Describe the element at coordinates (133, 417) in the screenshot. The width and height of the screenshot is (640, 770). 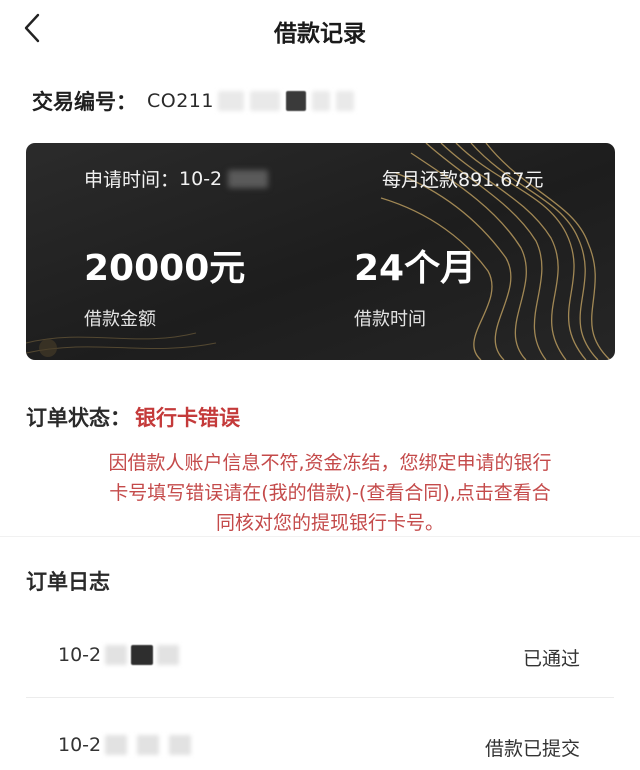
I see `order-status-row: 订单状态： 银行卡错误` at that location.